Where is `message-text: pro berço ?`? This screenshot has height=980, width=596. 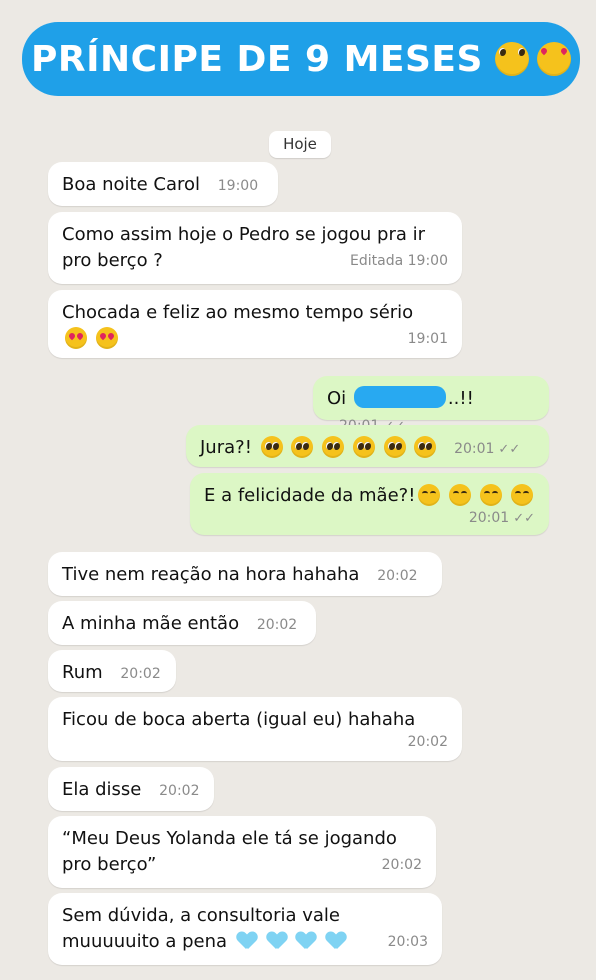
message-text: pro berço ? is located at coordinates (112, 260).